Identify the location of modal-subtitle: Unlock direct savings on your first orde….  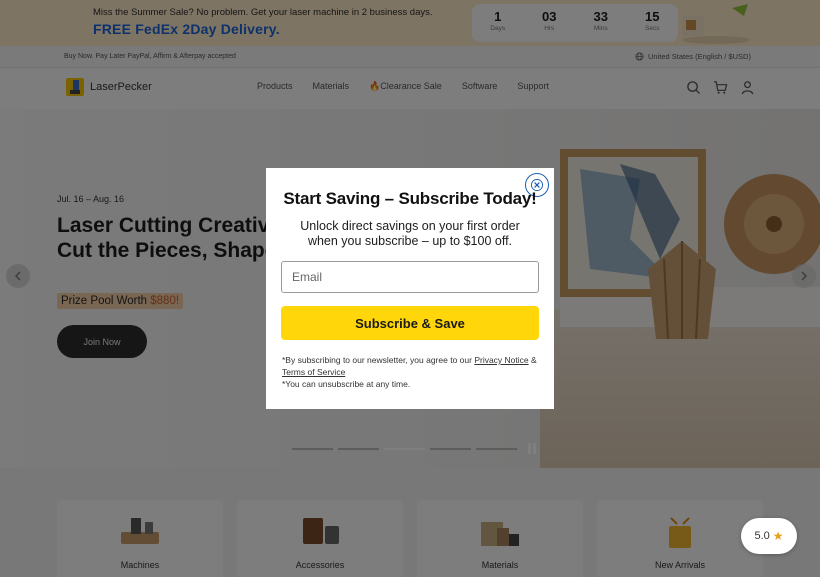
(410, 233).